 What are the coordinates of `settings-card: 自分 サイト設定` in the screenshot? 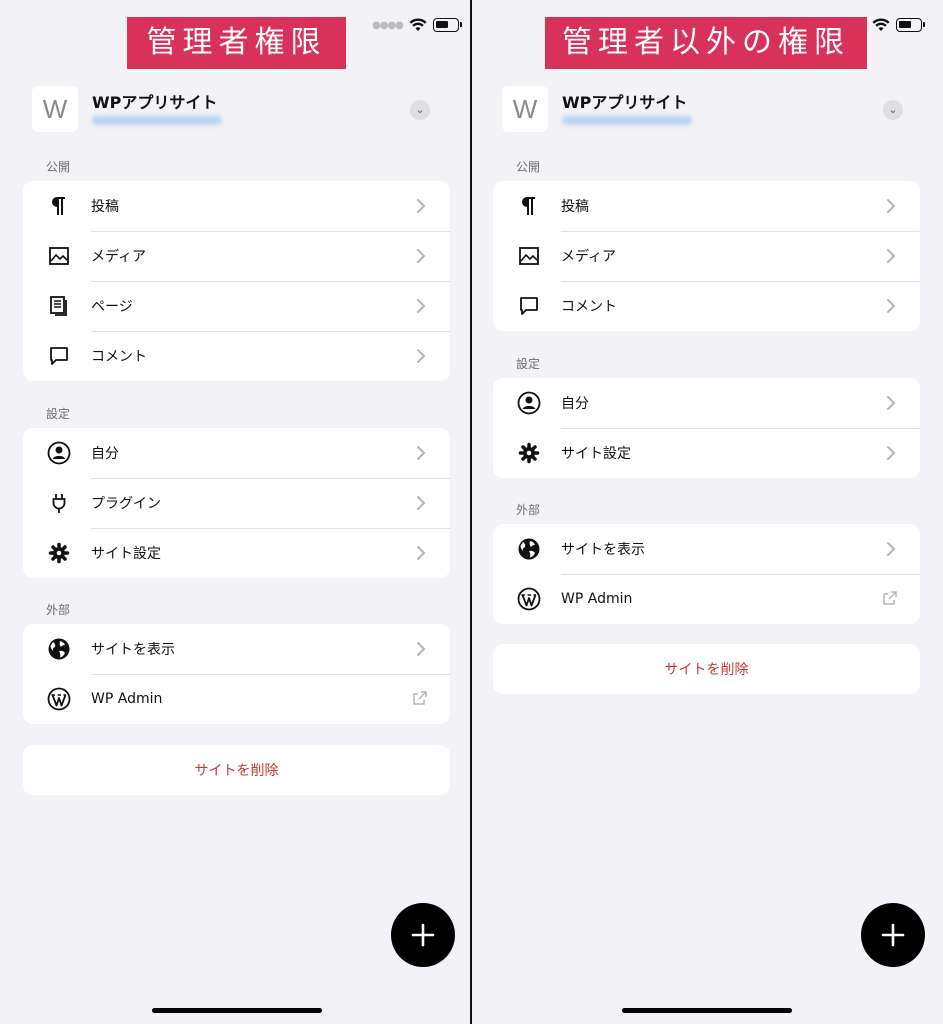 It's located at (706, 428).